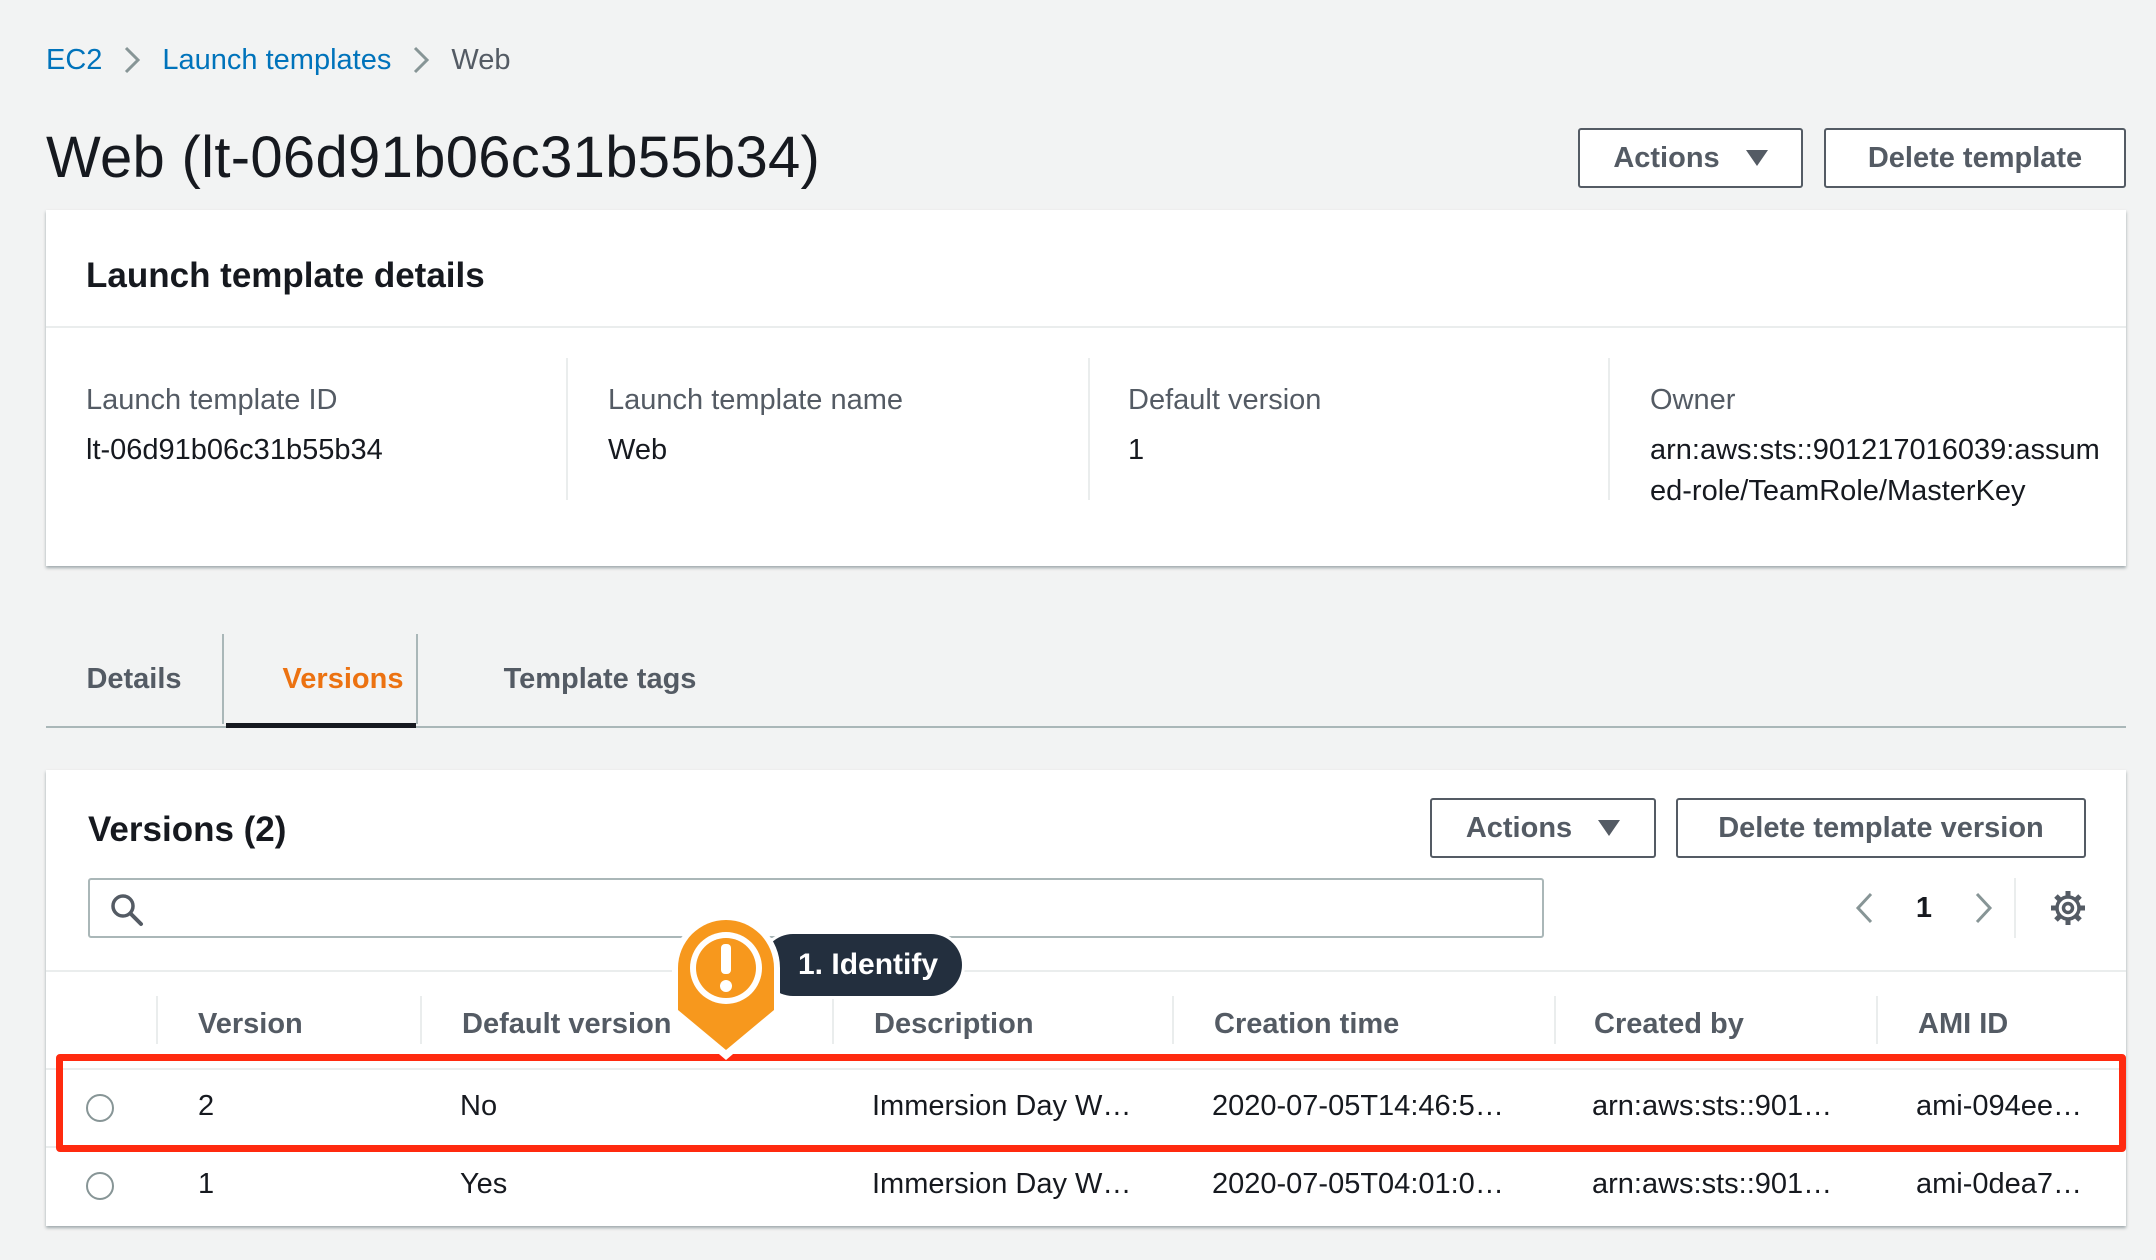 The image size is (2156, 1260). I want to click on field-launch-template-name: Launch template name Web, so click(755, 425).